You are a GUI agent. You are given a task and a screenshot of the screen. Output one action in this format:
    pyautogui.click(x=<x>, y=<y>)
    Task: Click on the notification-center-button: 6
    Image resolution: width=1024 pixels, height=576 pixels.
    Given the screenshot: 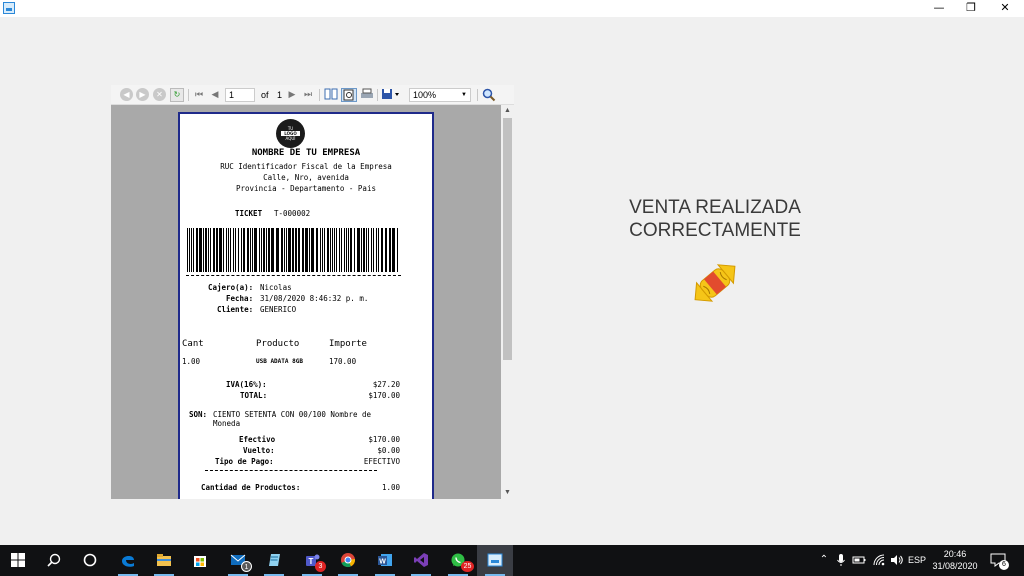 What is the action you would take?
    pyautogui.click(x=1000, y=561)
    